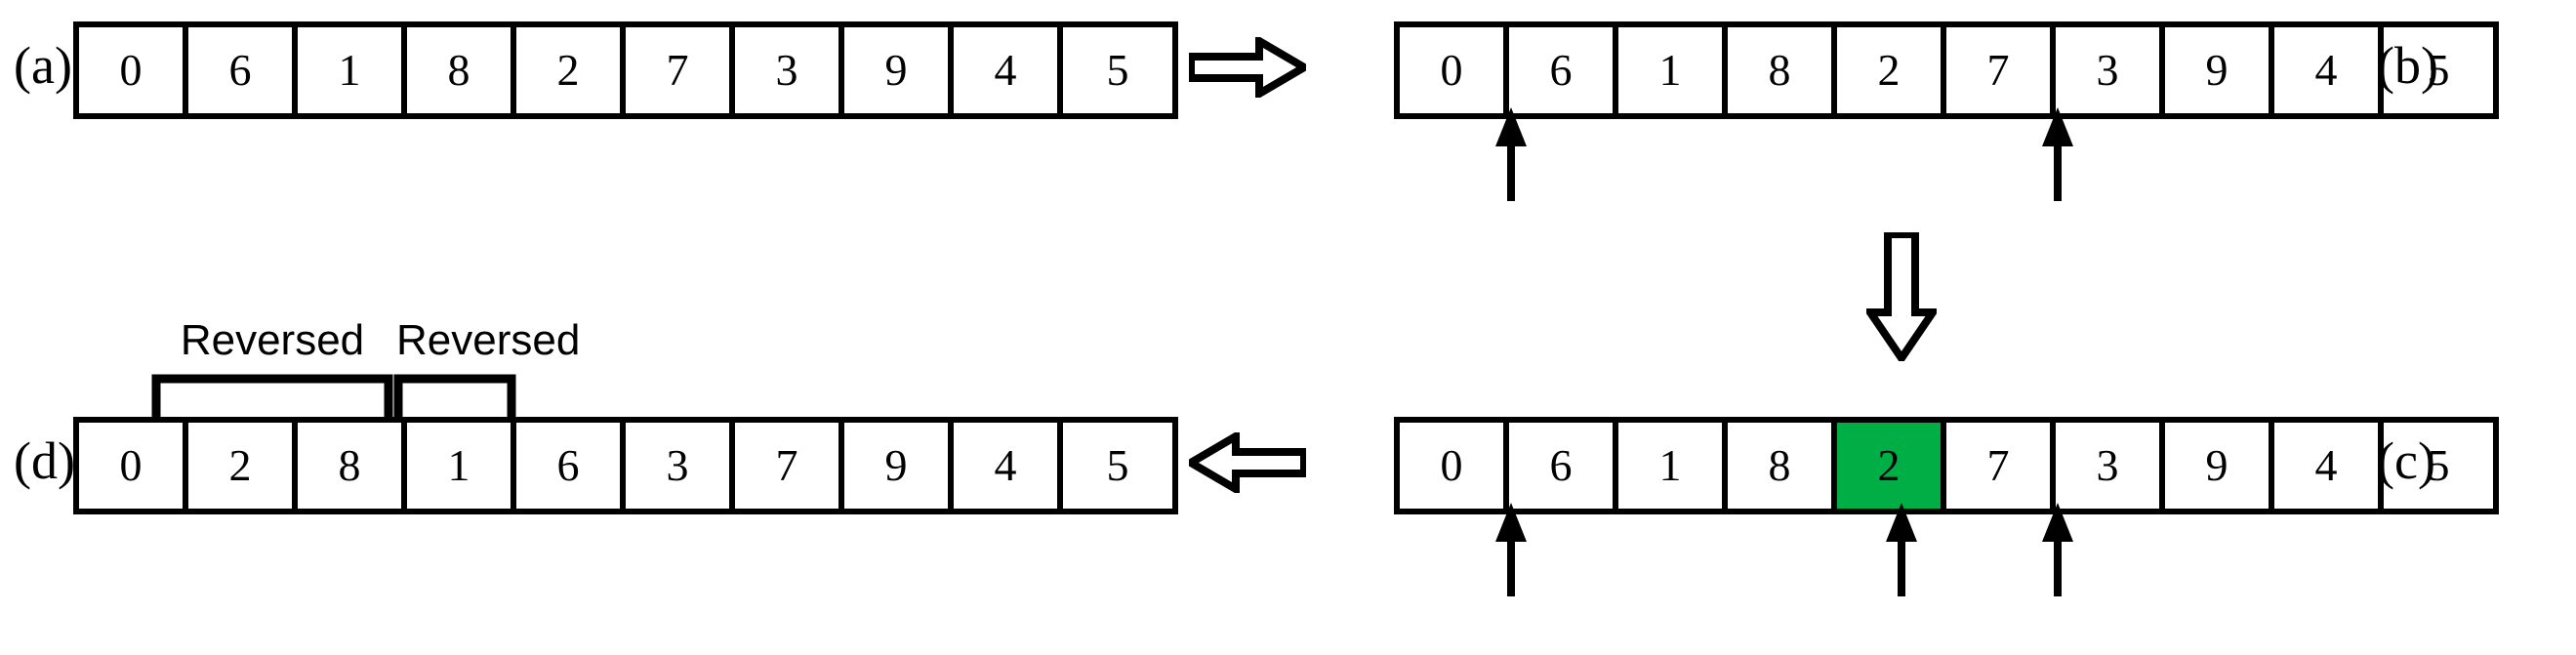 The height and width of the screenshot is (655, 2576). Describe the element at coordinates (1249, 67) in the screenshot. I see `flow-arrow-right-icon` at that location.